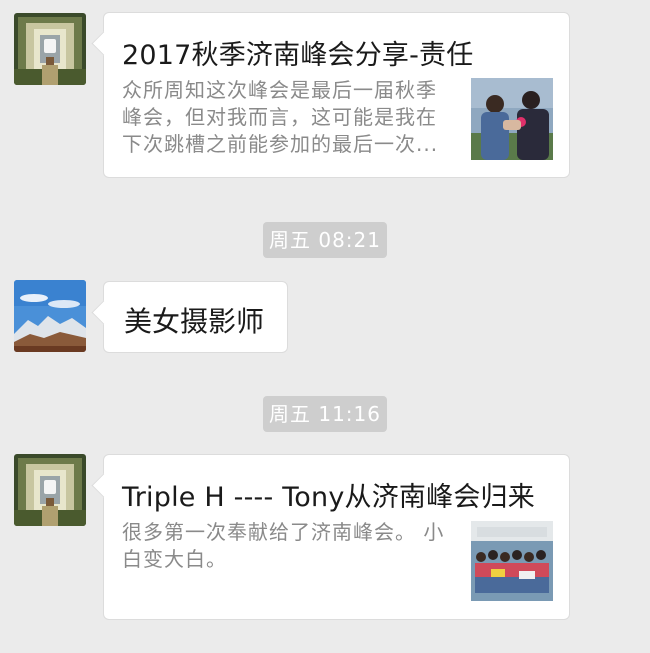 The width and height of the screenshot is (650, 653). Describe the element at coordinates (298, 55) in the screenshot. I see `article-title: 2017秋季济南峰会分享-责任` at that location.